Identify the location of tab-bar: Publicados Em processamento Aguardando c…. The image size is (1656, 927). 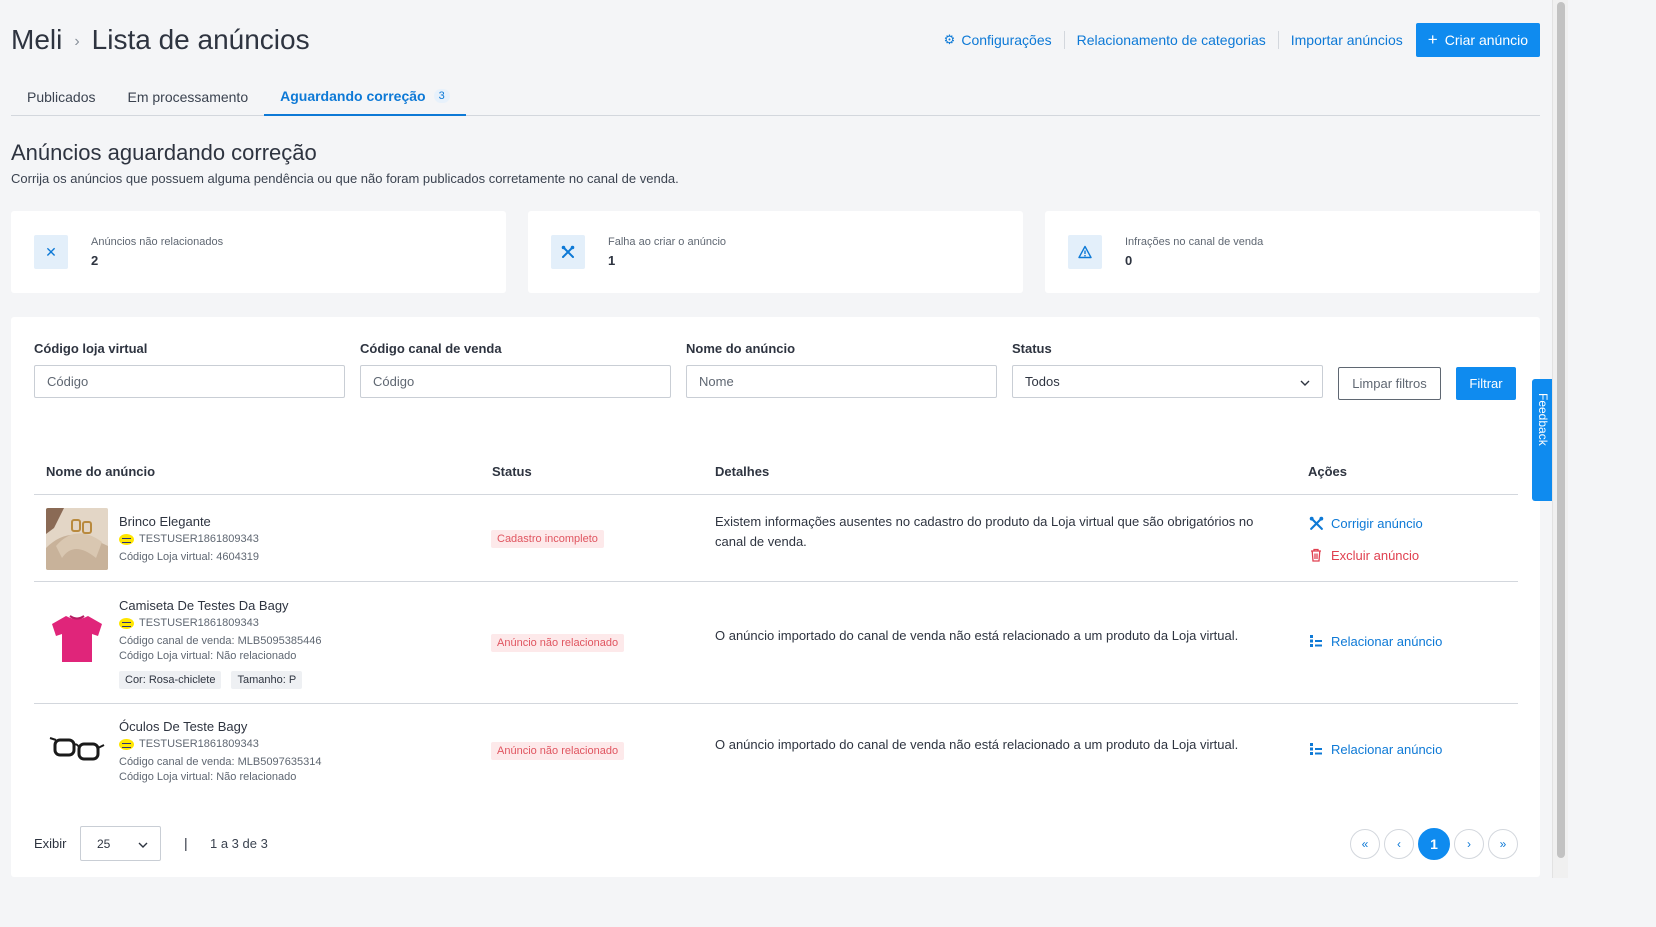
(775, 97).